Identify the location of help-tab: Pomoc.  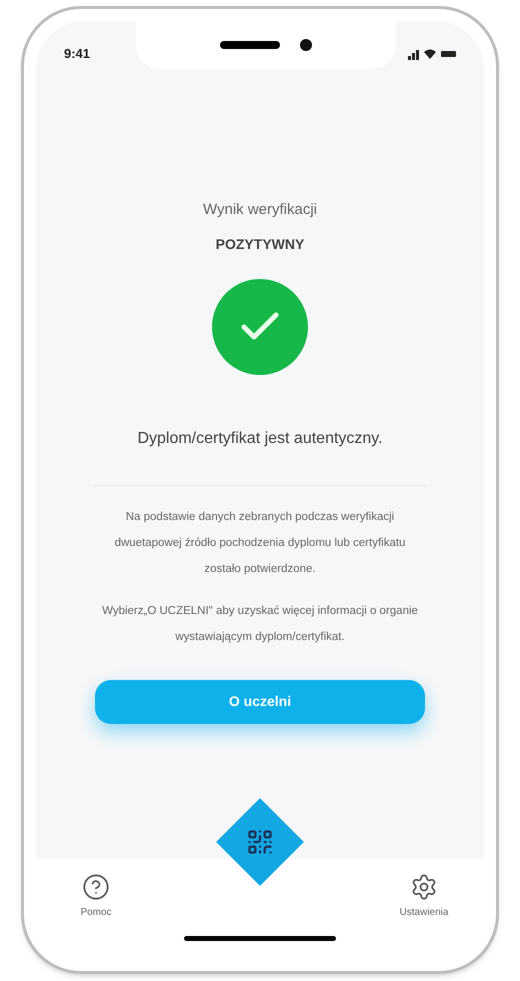
(96, 896).